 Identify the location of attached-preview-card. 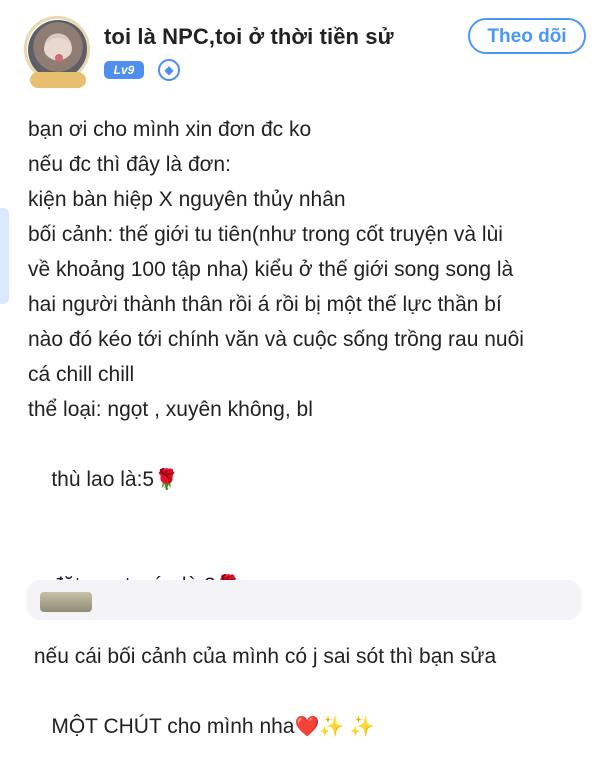
(304, 600).